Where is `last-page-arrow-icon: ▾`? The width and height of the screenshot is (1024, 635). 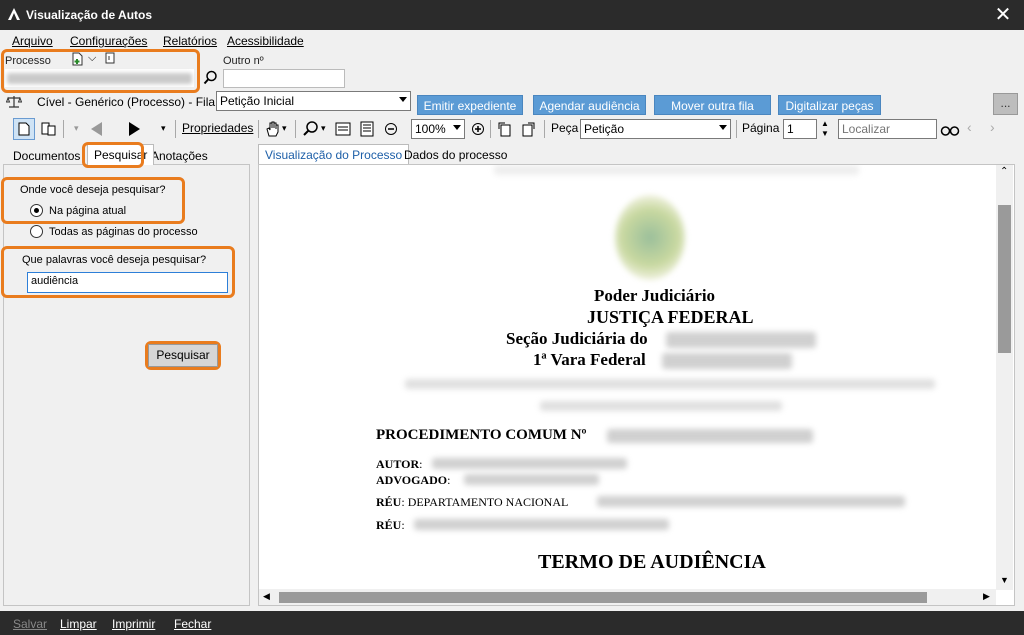 last-page-arrow-icon: ▾ is located at coordinates (163, 128).